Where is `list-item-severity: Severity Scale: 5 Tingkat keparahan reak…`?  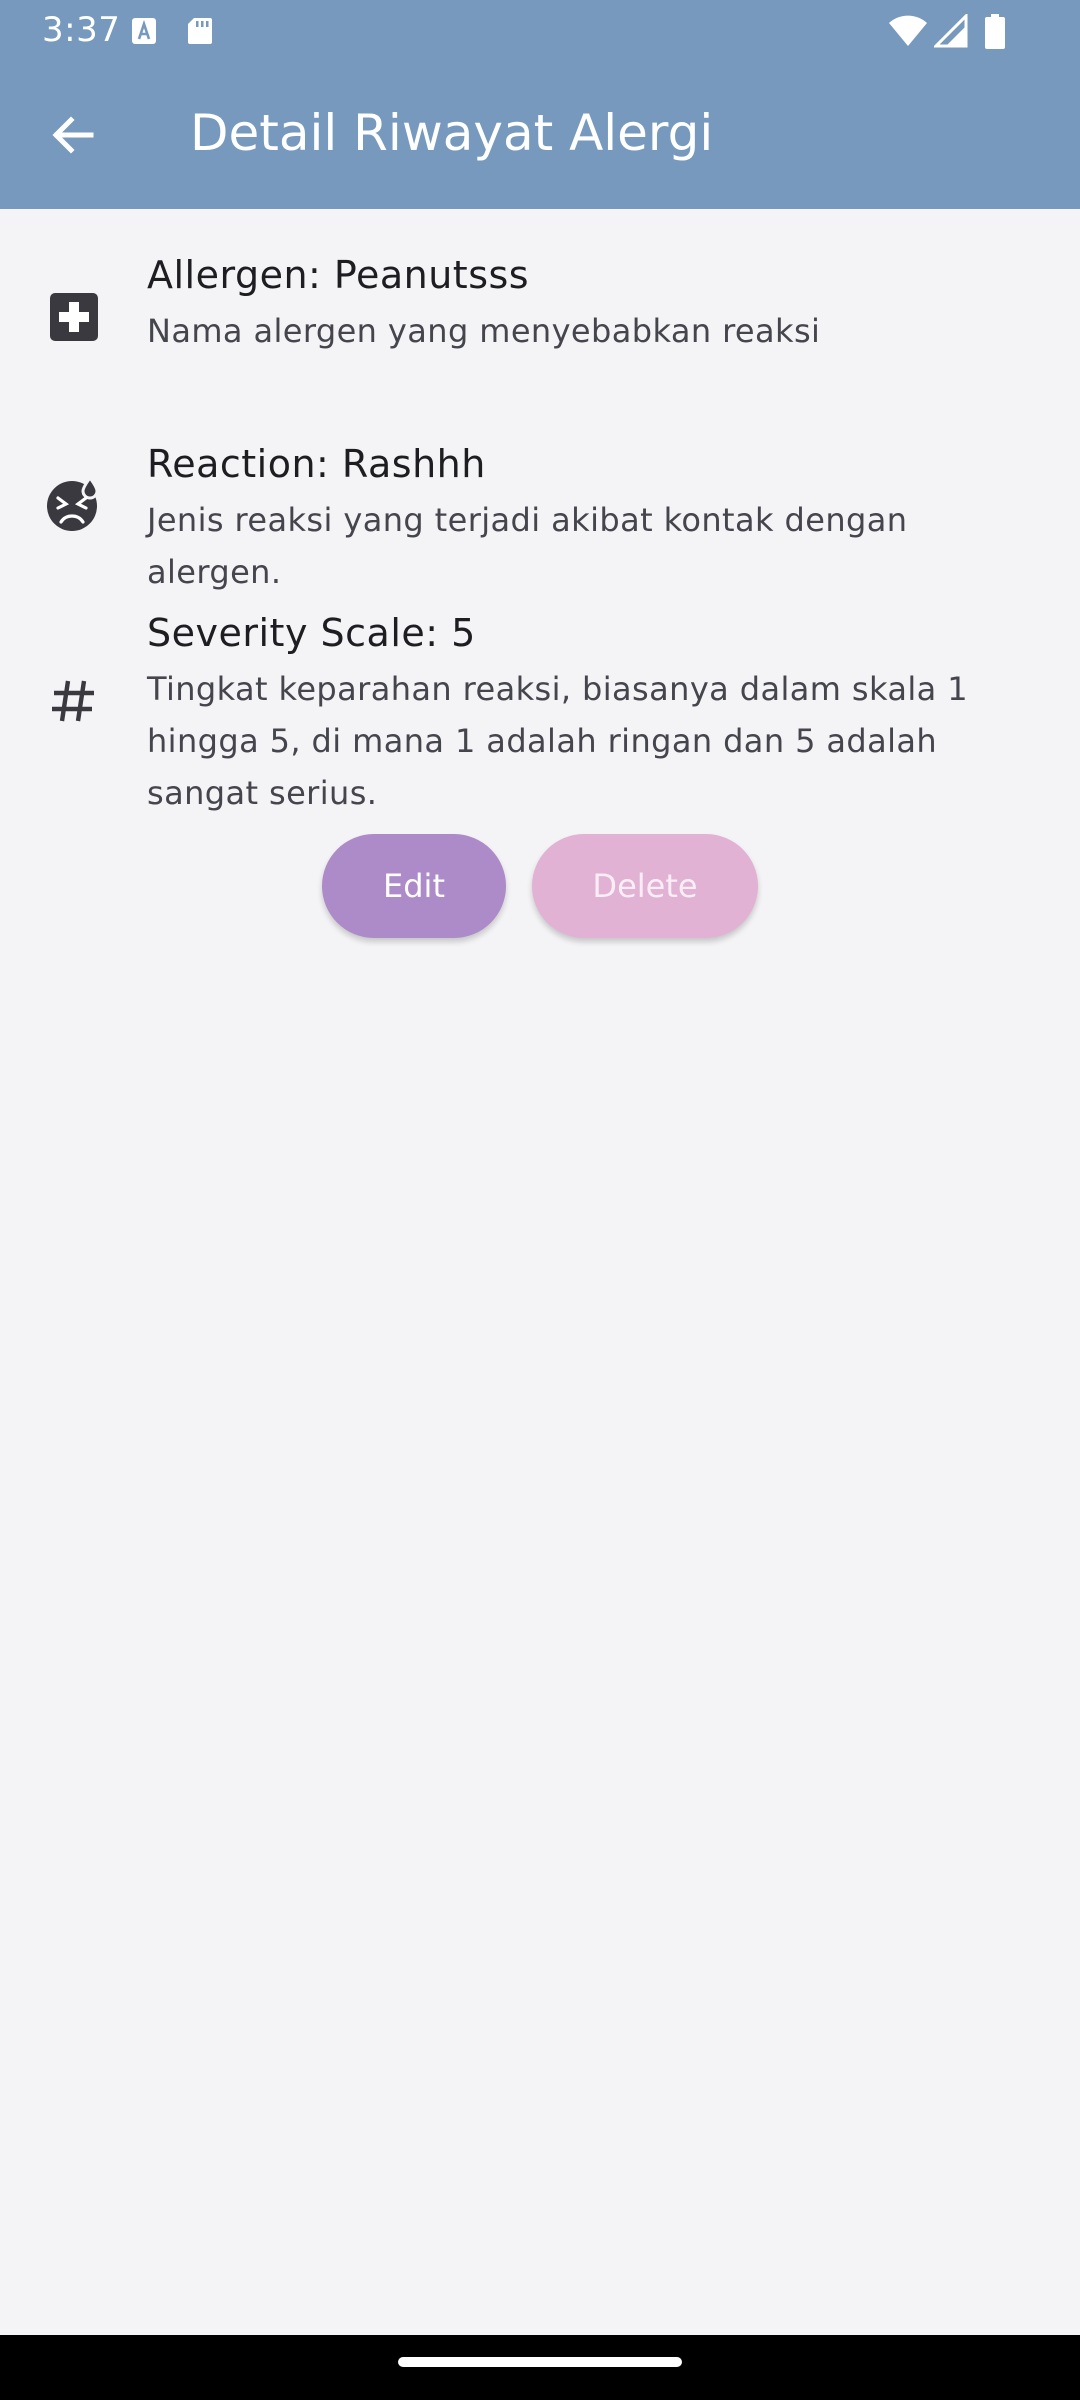 list-item-severity: Severity Scale: 5 Tingkat keparahan reak… is located at coordinates (540, 709).